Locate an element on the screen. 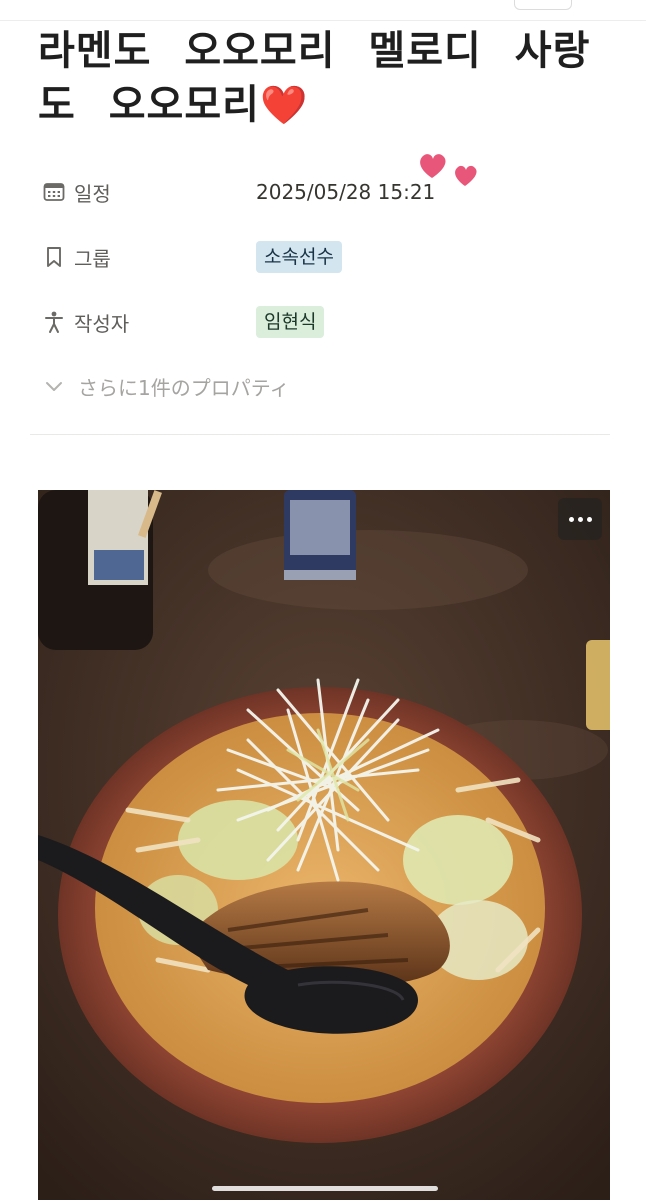 The image size is (646, 1200). property-row-date: 일정 2025/05/28 15:21 is located at coordinates (238, 192).